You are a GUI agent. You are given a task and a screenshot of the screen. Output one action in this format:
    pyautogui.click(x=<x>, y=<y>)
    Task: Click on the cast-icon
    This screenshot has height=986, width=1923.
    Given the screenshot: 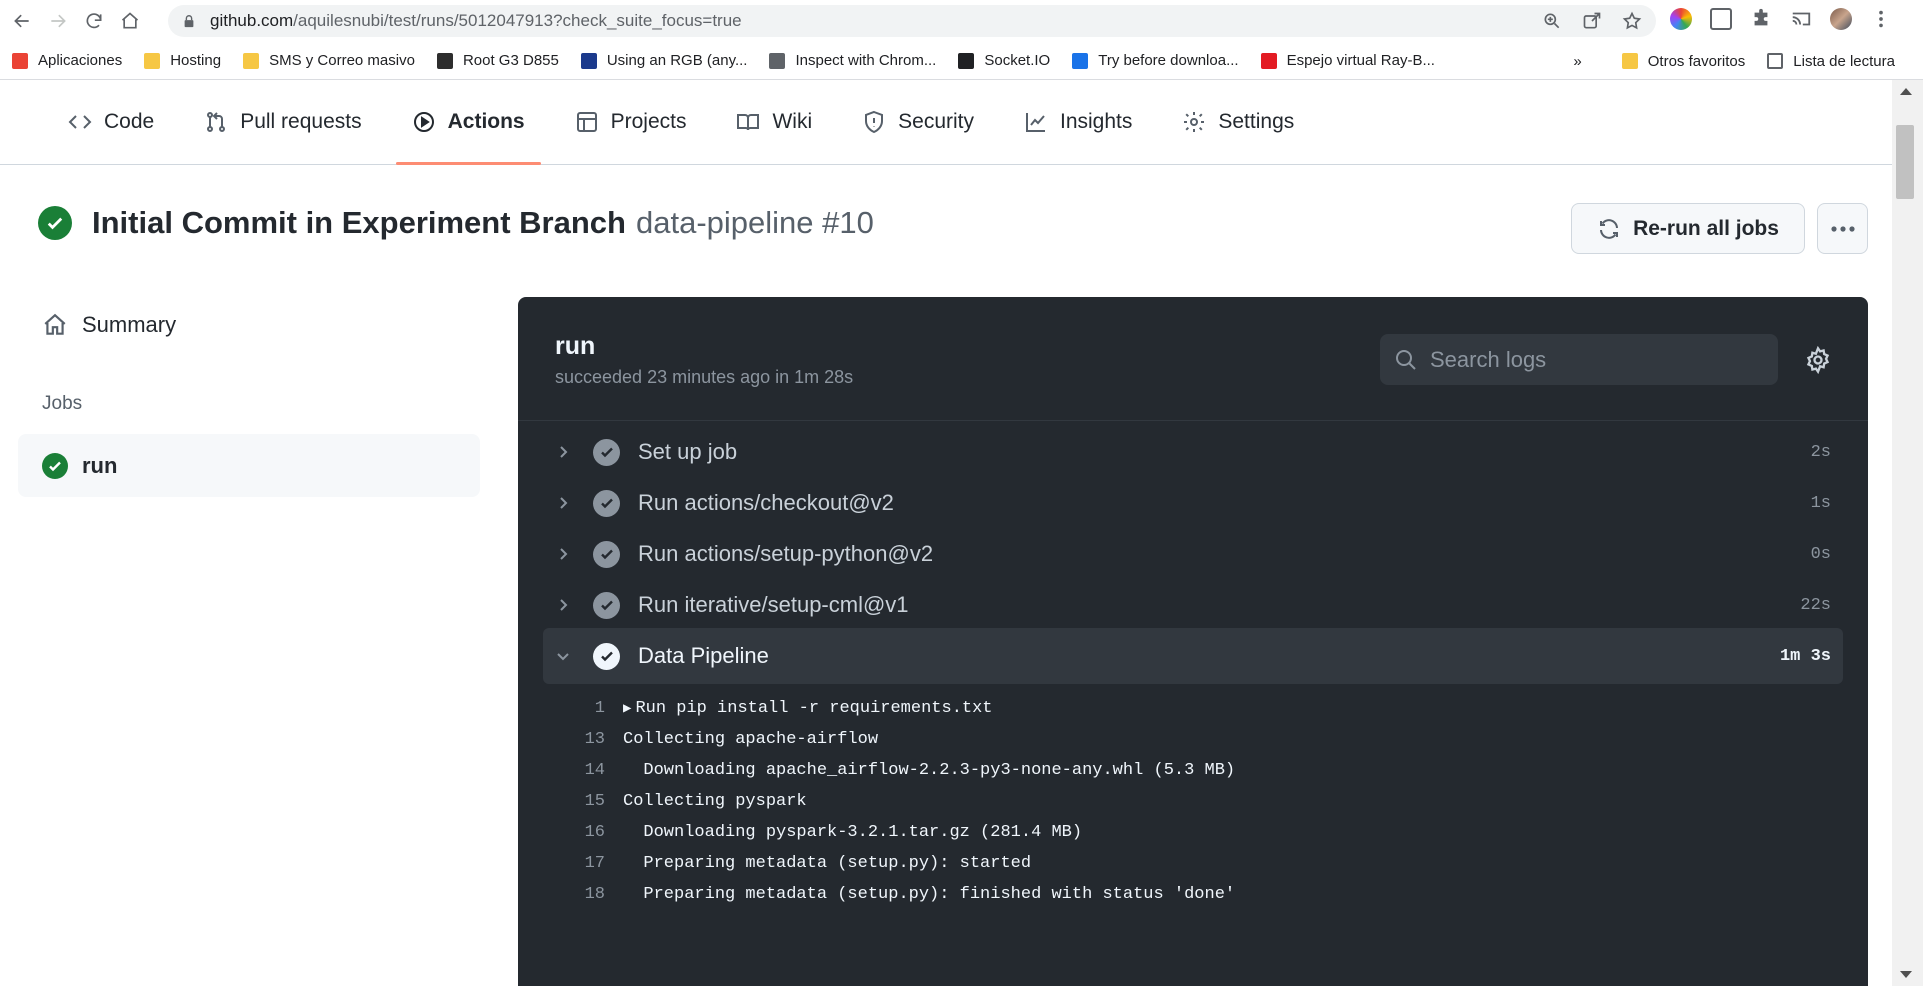 What is the action you would take?
    pyautogui.click(x=1801, y=19)
    